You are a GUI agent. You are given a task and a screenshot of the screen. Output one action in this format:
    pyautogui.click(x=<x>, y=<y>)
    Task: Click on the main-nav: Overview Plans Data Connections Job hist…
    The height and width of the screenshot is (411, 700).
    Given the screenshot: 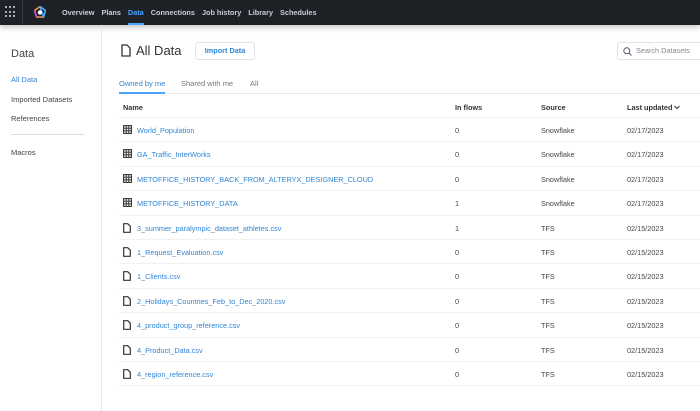 What is the action you would take?
    pyautogui.click(x=189, y=12)
    